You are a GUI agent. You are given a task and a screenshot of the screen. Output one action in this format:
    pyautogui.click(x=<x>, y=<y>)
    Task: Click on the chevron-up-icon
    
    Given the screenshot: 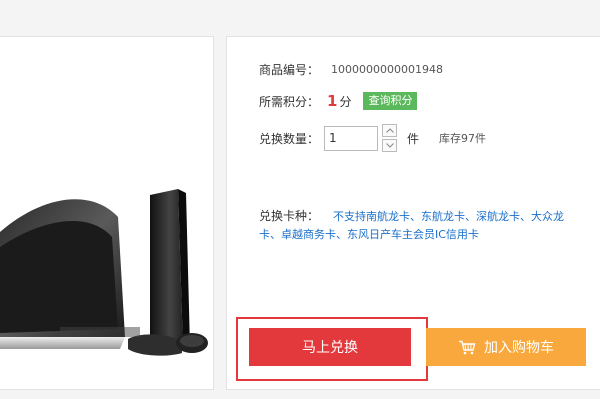 What is the action you would take?
    pyautogui.click(x=389, y=130)
    